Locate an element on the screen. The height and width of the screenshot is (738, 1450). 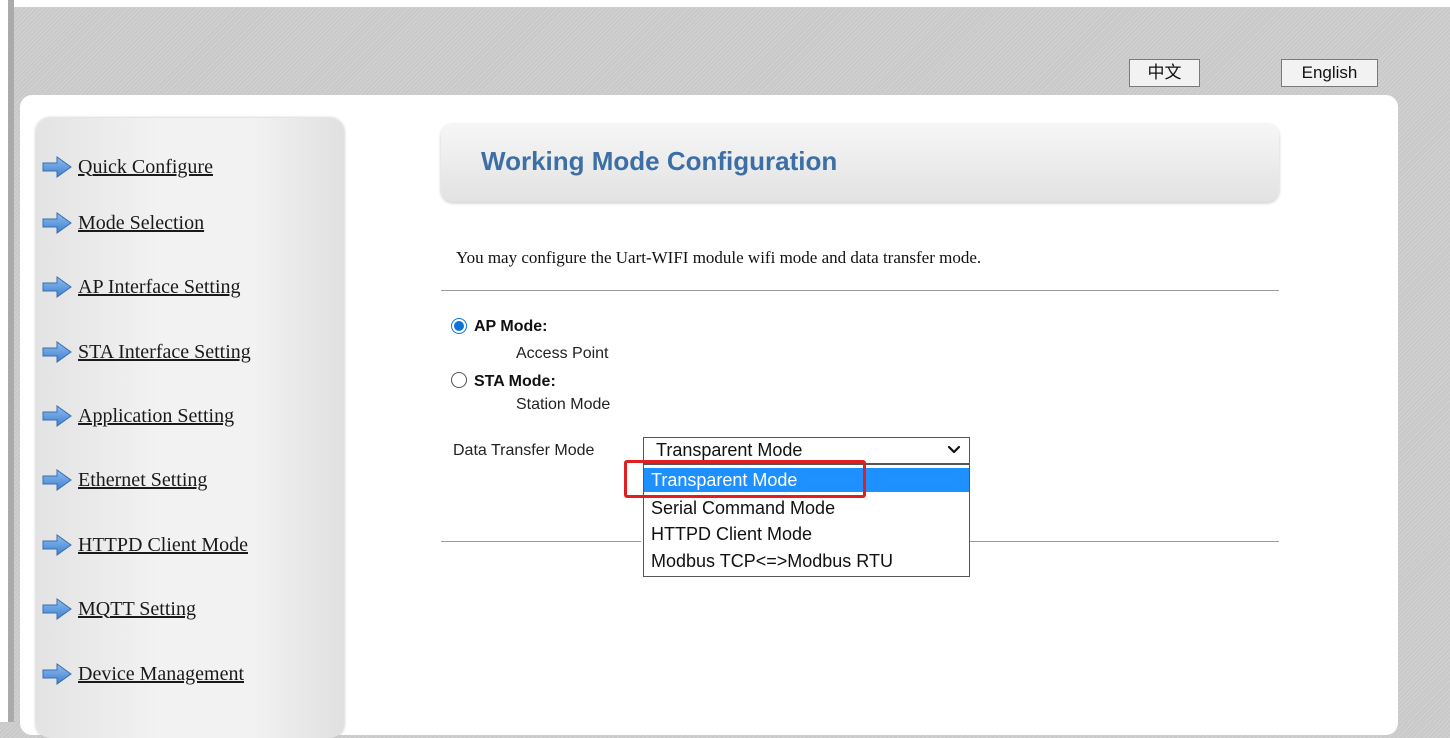
option-serial-command-mode: Serial Command Mode is located at coordinates (806, 508).